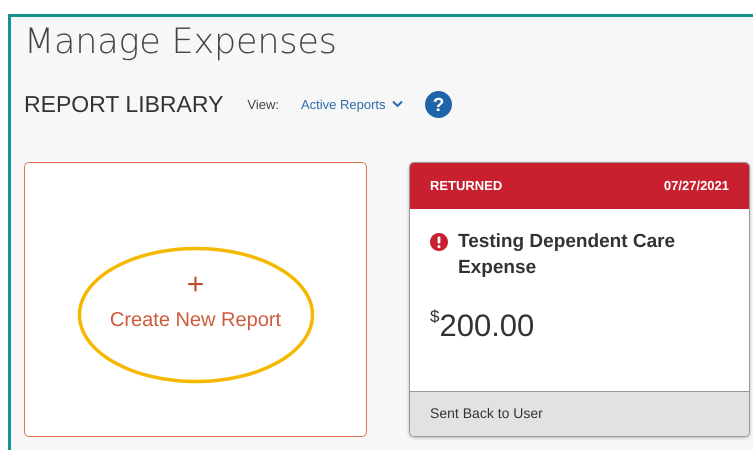  What do you see at coordinates (263, 105) in the screenshot?
I see `view-label: View:` at bounding box center [263, 105].